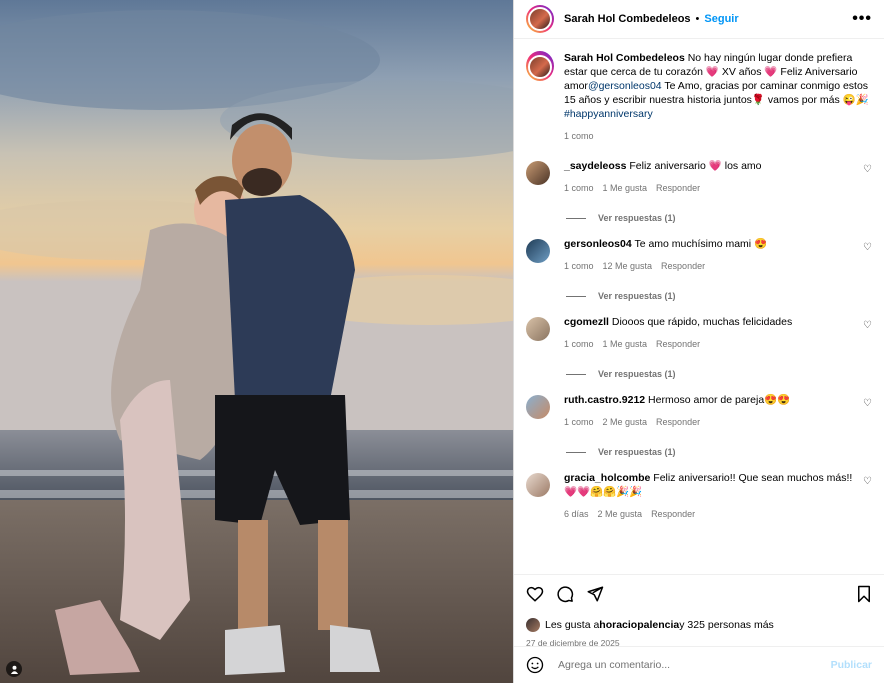 This screenshot has height=683, width=884. I want to click on caption-likes: 1 como, so click(579, 136).